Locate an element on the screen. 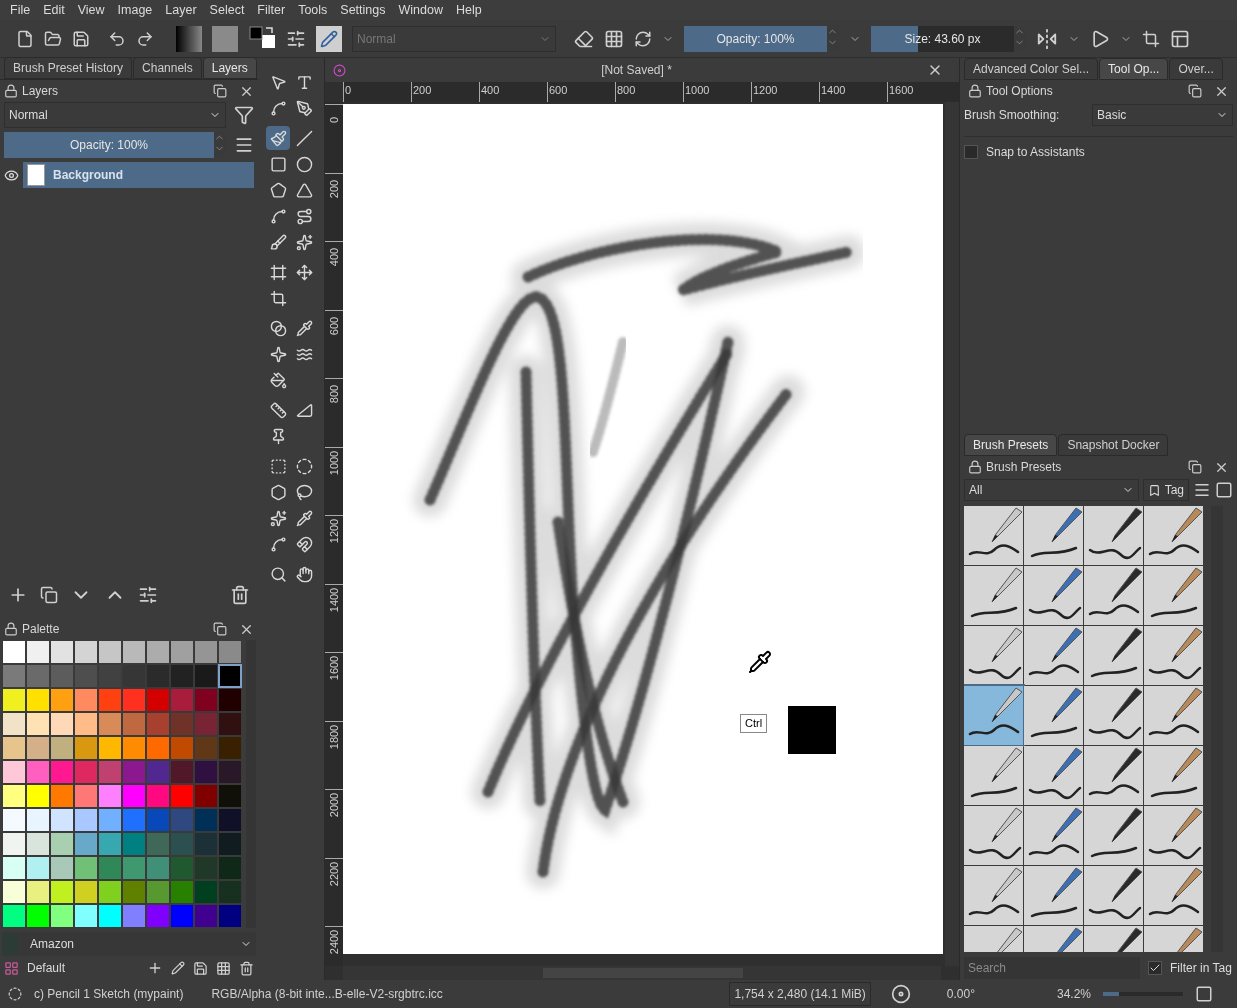 Image resolution: width=1237 pixels, height=1008 pixels. tag-filter-dropdown: All is located at coordinates (1051, 490).